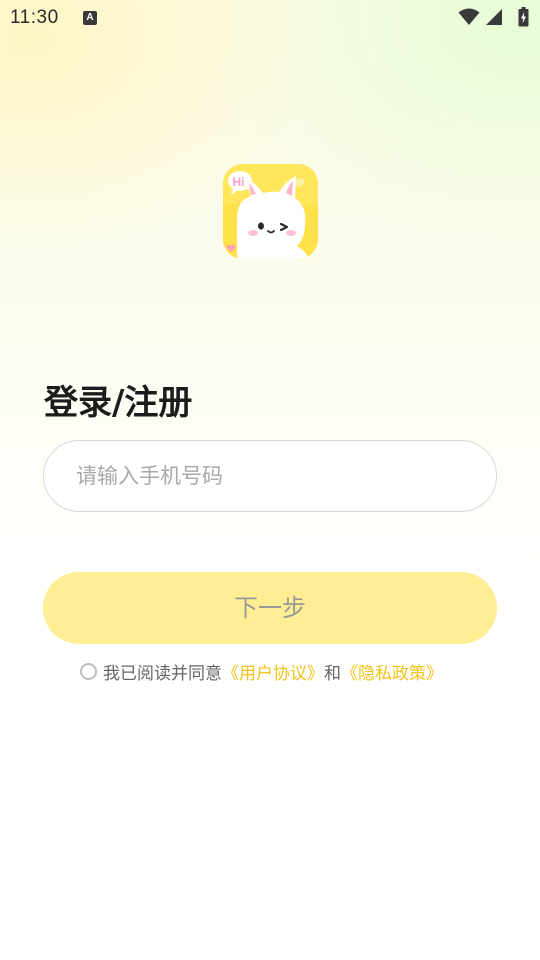  What do you see at coordinates (332, 673) in the screenshot?
I see `agreement-and-text: 和` at bounding box center [332, 673].